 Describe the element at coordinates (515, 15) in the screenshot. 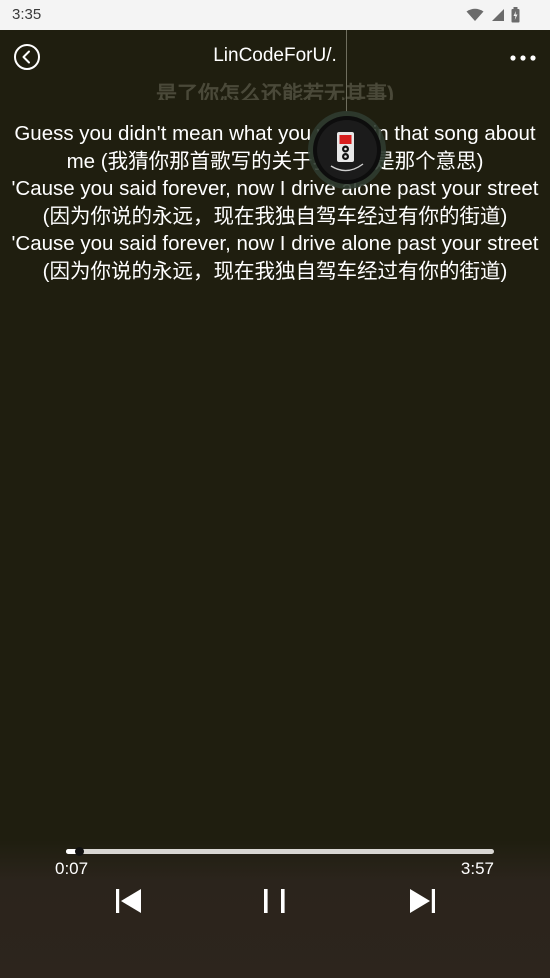

I see `battery-icon` at that location.